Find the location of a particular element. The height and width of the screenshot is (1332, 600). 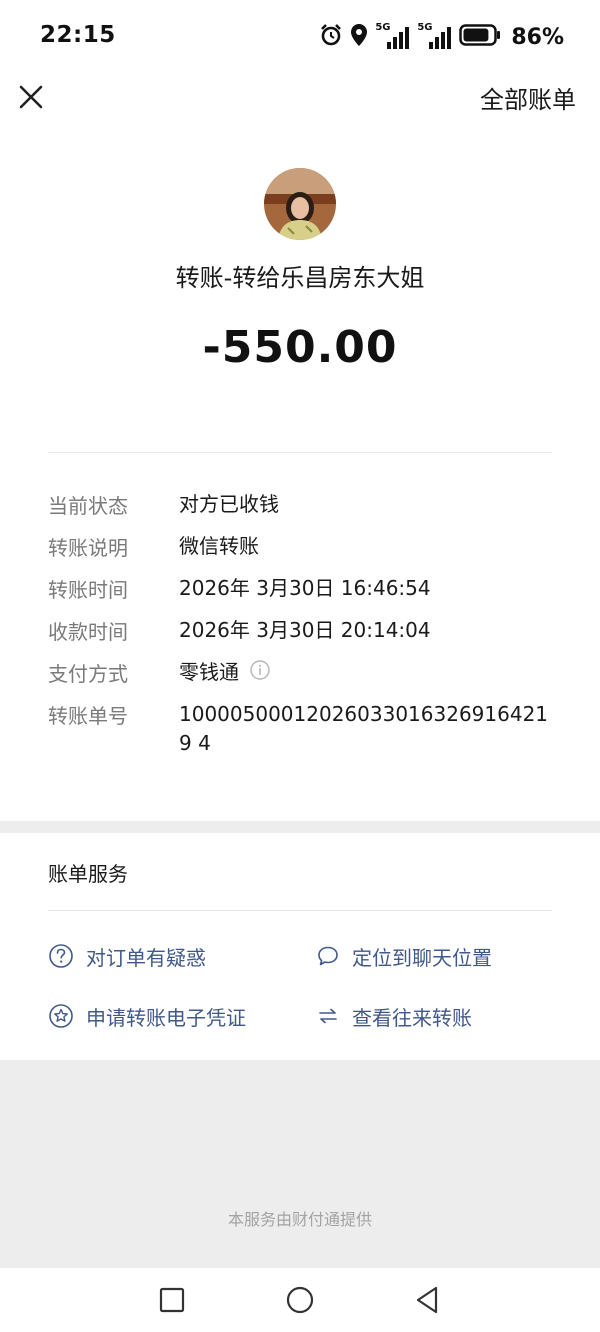

status-bar: 22:15 5G 5G 86% is located at coordinates (300, 36).